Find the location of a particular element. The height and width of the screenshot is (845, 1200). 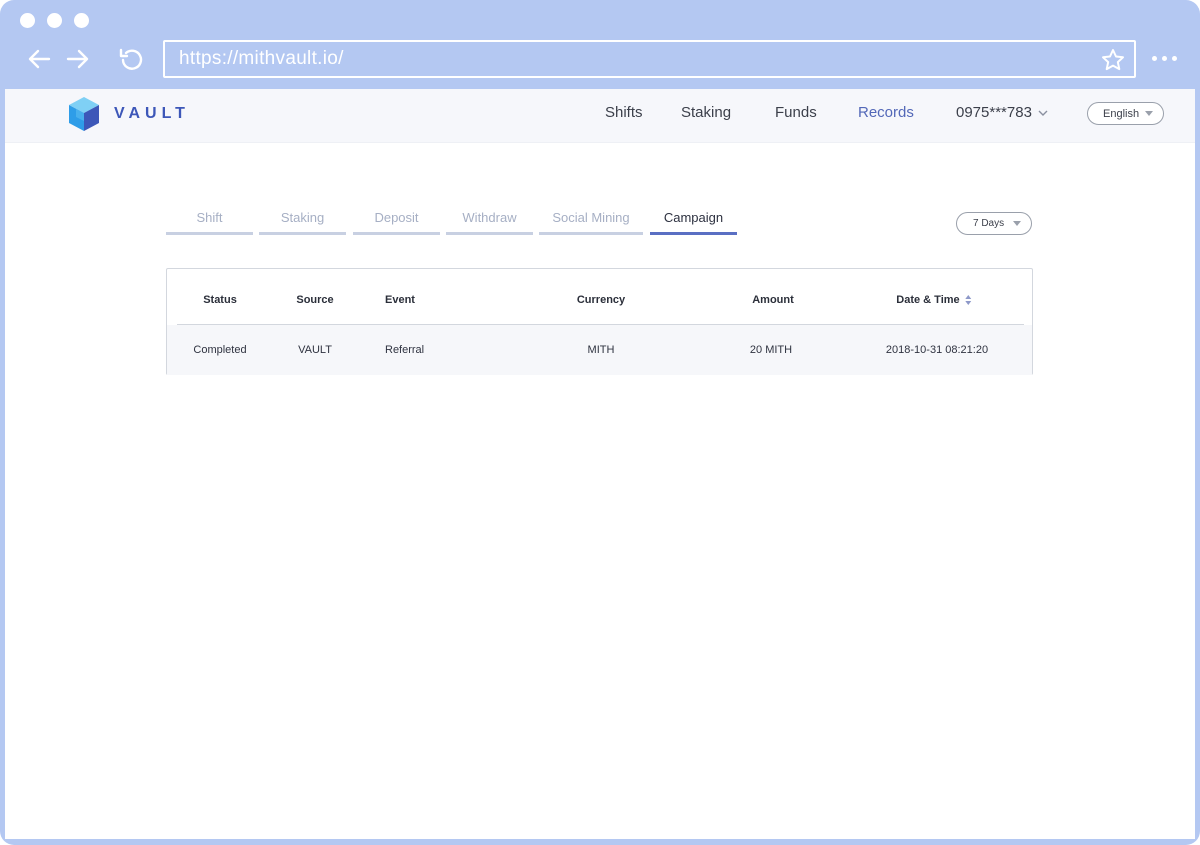

cell-status: Completed is located at coordinates (220, 350).